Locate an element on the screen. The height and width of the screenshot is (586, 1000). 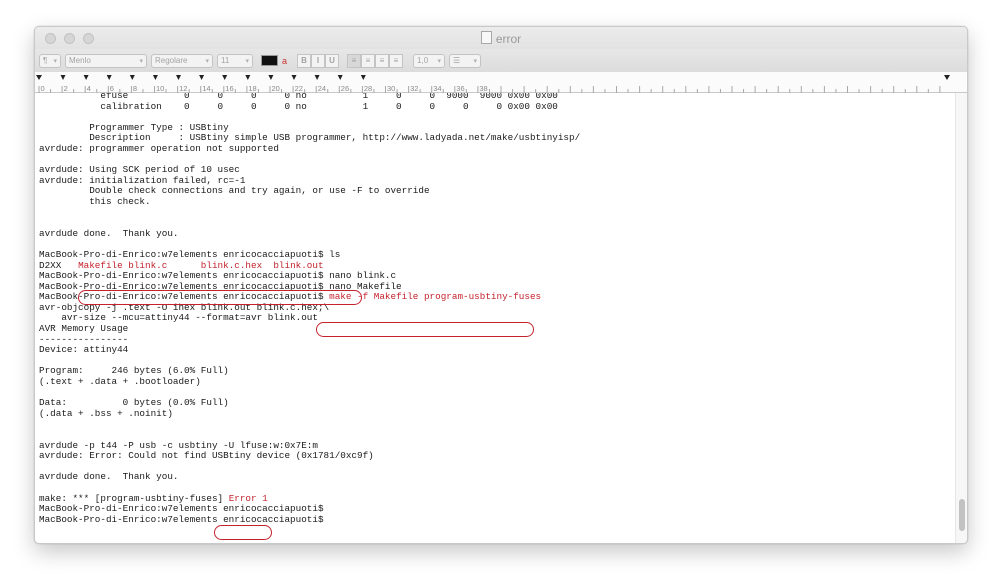
make-command-highlight-oval is located at coordinates (425, 329).